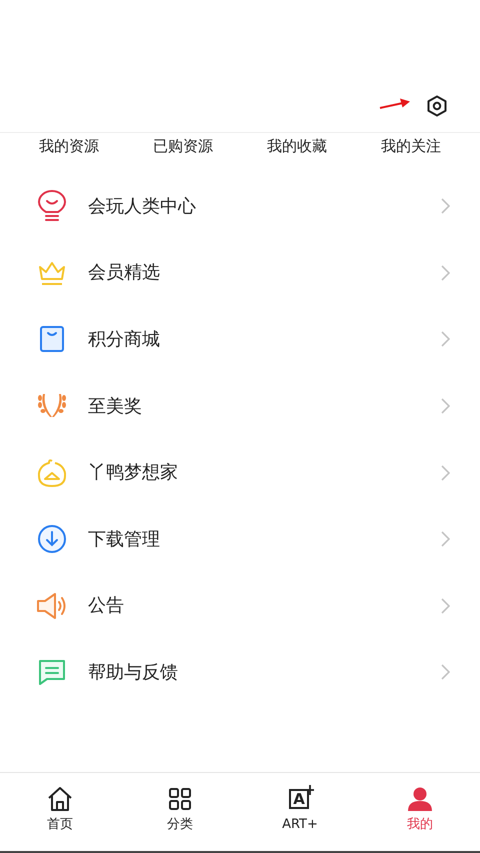 Image resolution: width=480 pixels, height=853 pixels. What do you see at coordinates (52, 273) in the screenshot?
I see `crown-icon` at bounding box center [52, 273].